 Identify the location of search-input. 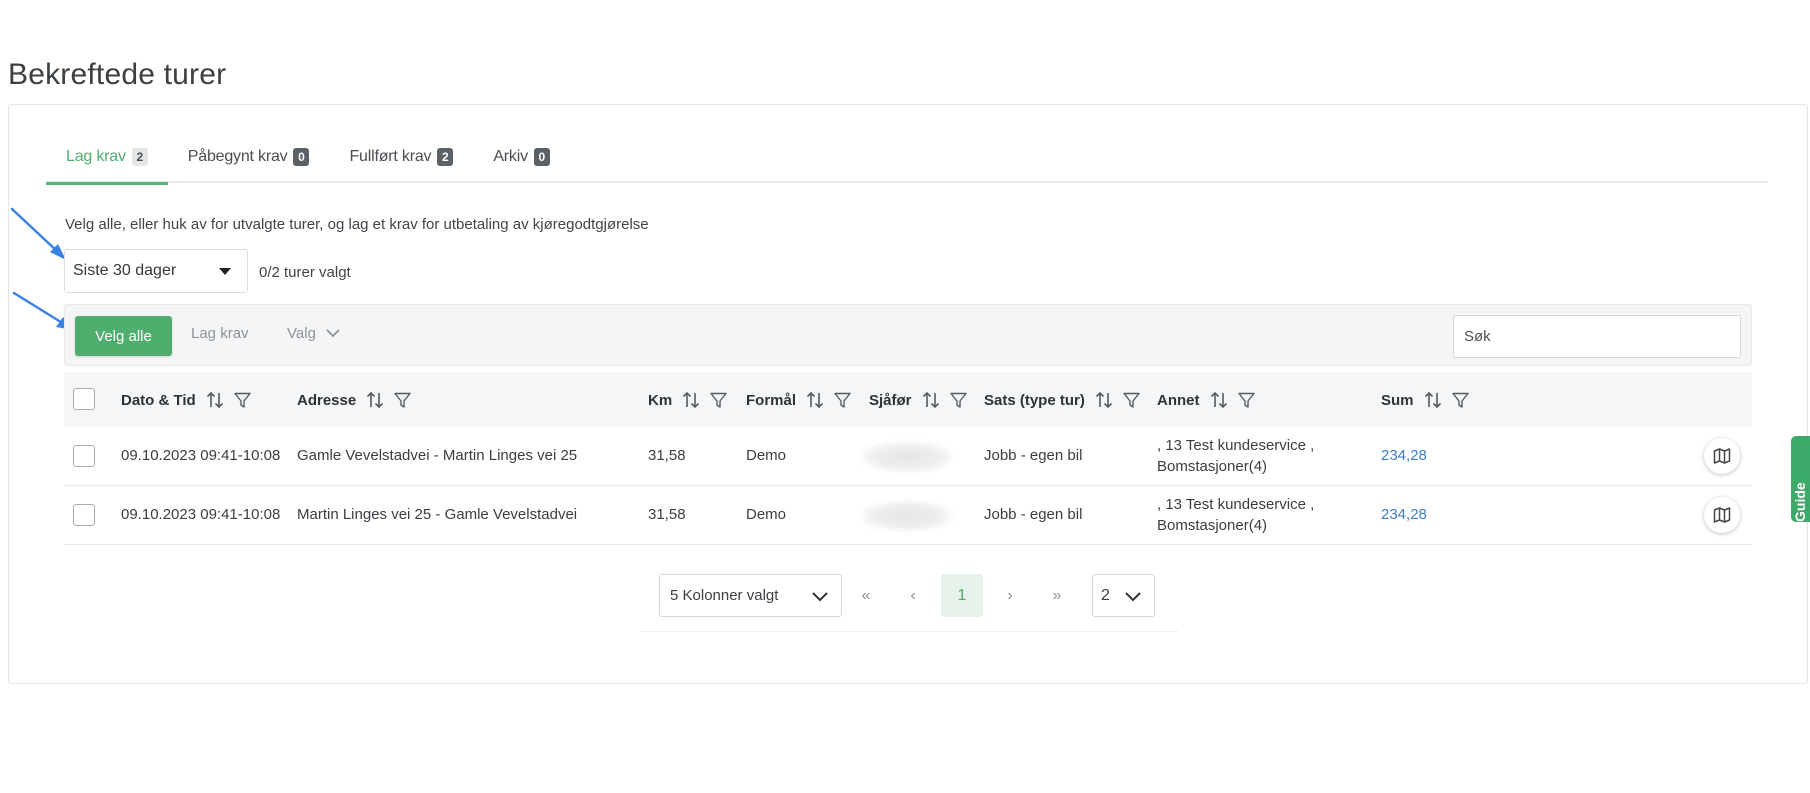
(1597, 336).